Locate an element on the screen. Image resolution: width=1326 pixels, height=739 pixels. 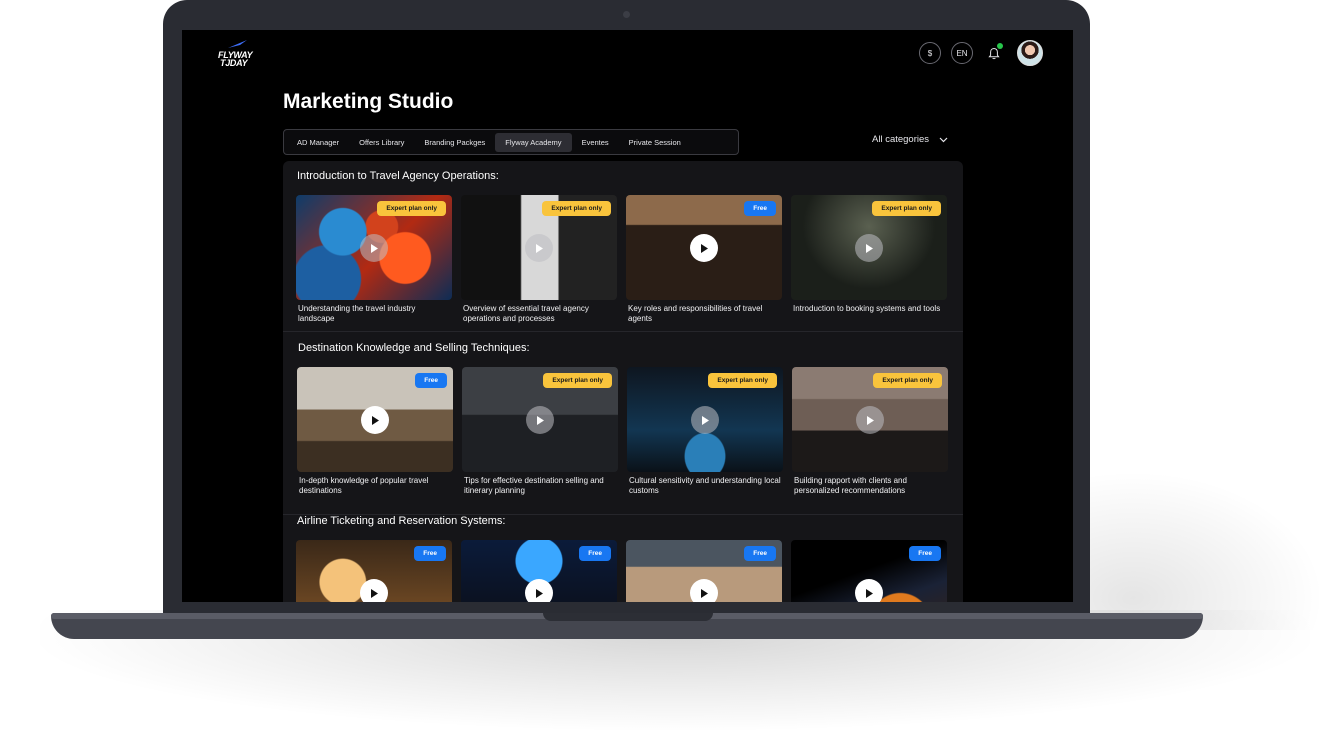
tab-flyway-academy: Flyway Academy is located at coordinates (533, 142).